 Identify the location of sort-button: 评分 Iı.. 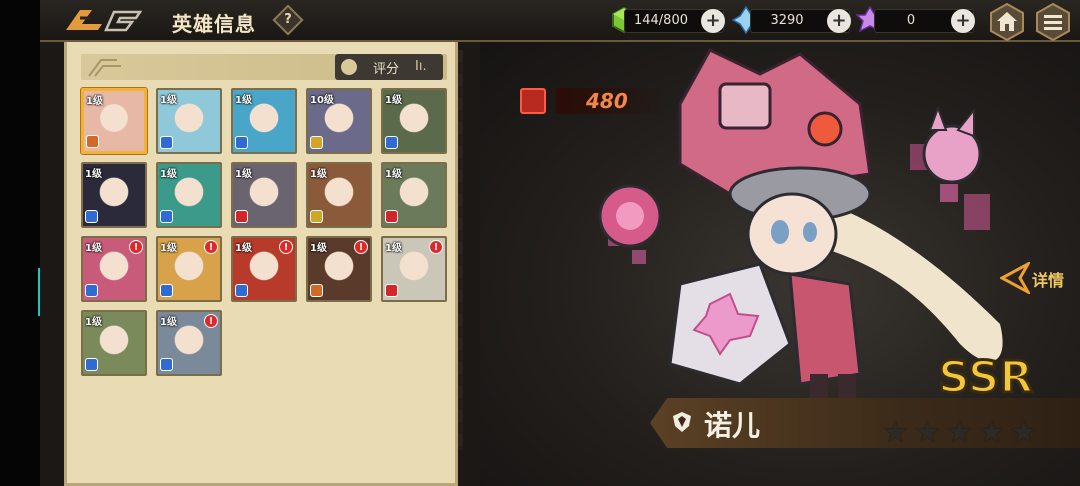
(389, 67).